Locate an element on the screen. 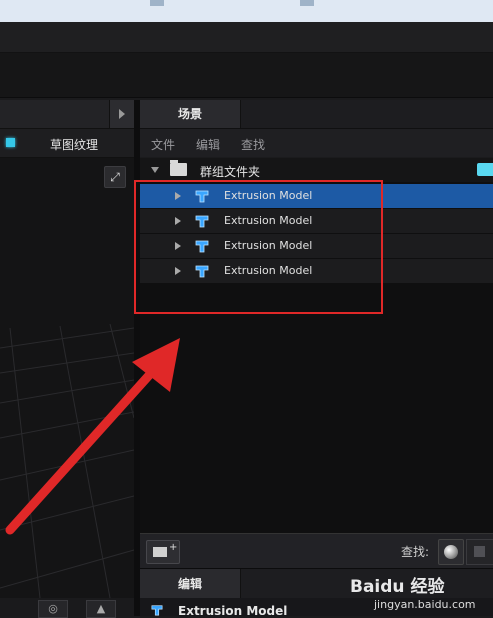 The height and width of the screenshot is (618, 493). plus-icon: + is located at coordinates (173, 547).